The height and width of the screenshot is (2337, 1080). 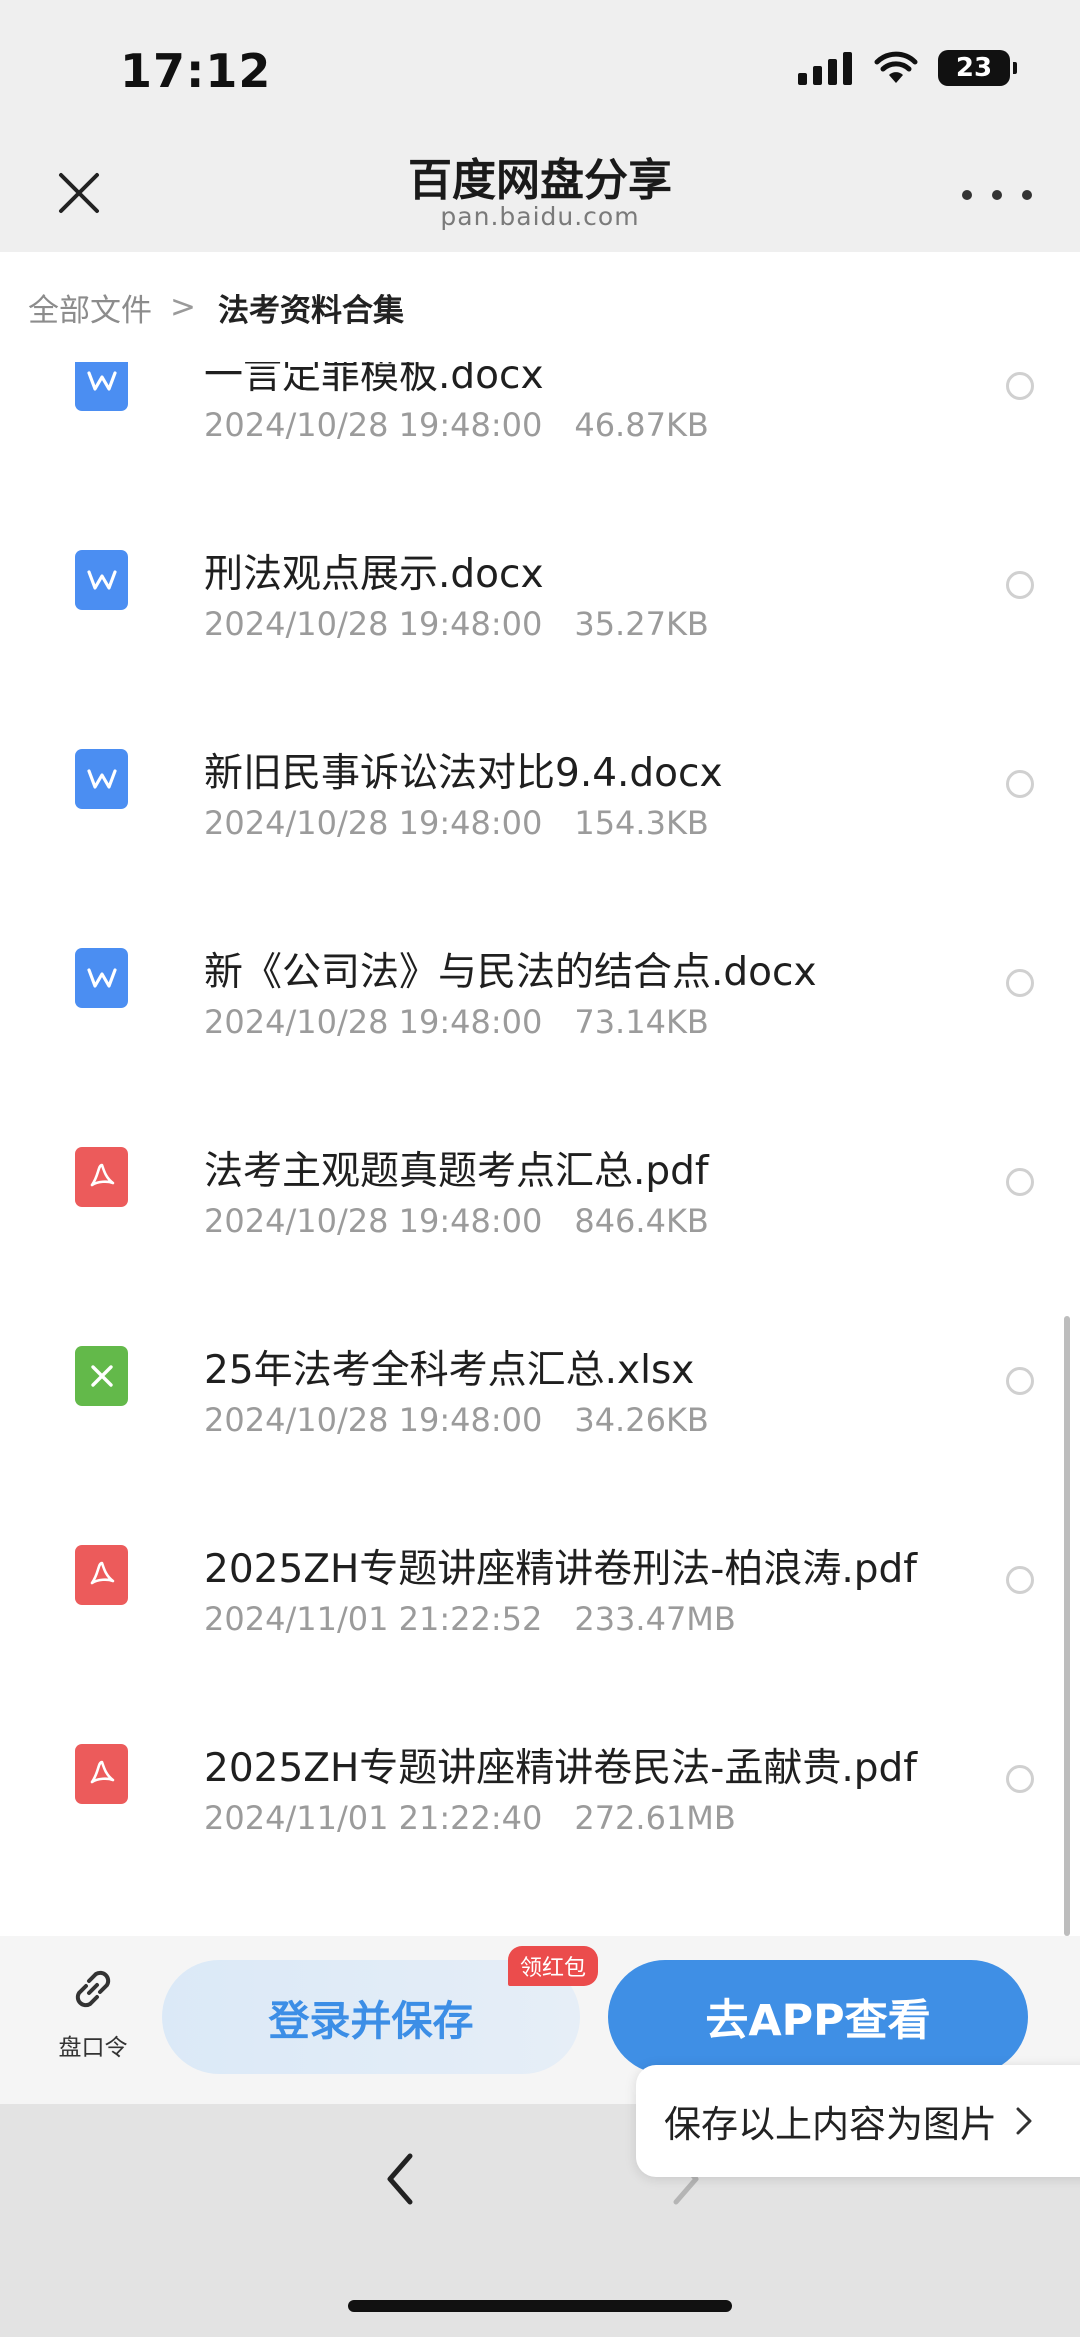 What do you see at coordinates (196, 71) in the screenshot?
I see `status-time: 17:12` at bounding box center [196, 71].